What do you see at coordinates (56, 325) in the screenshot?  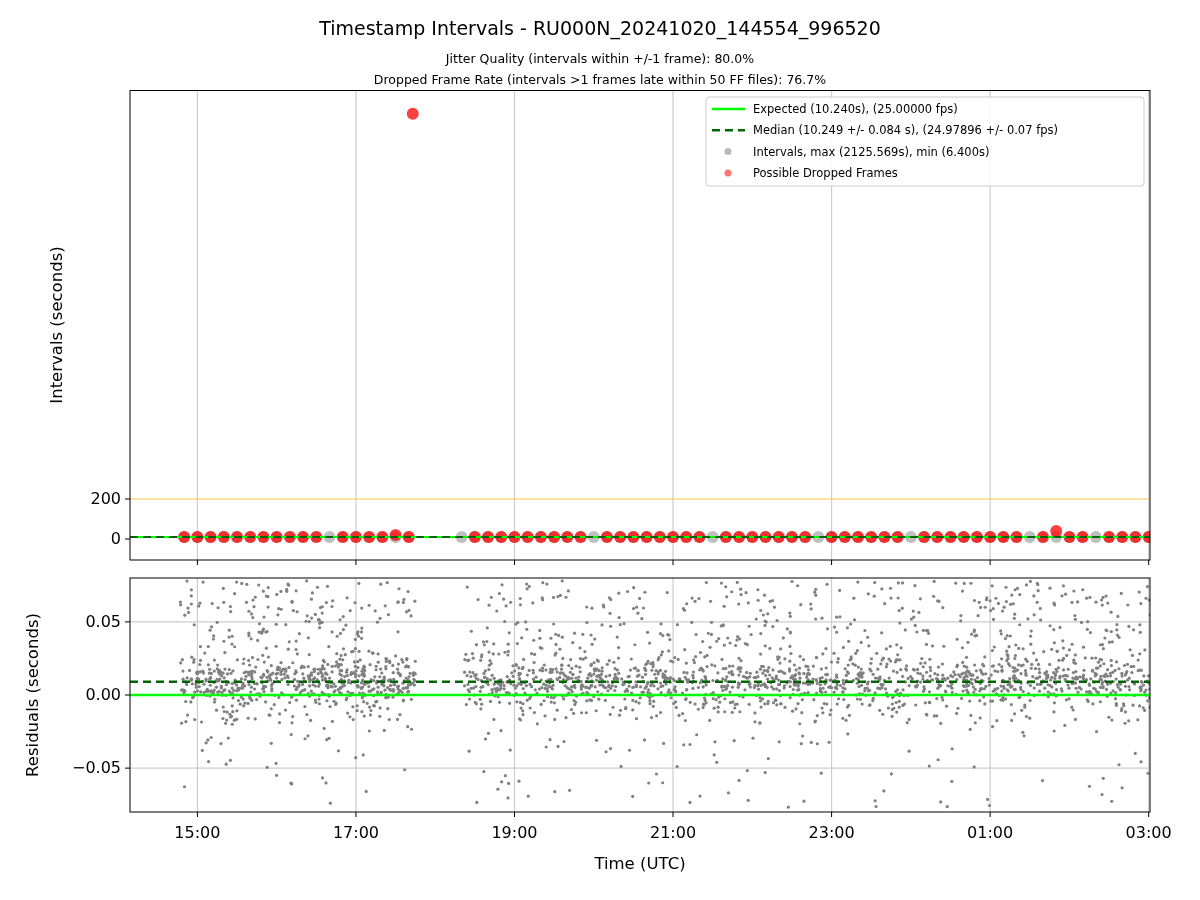 I see `y-axis-label: Intervals (seconds)` at bounding box center [56, 325].